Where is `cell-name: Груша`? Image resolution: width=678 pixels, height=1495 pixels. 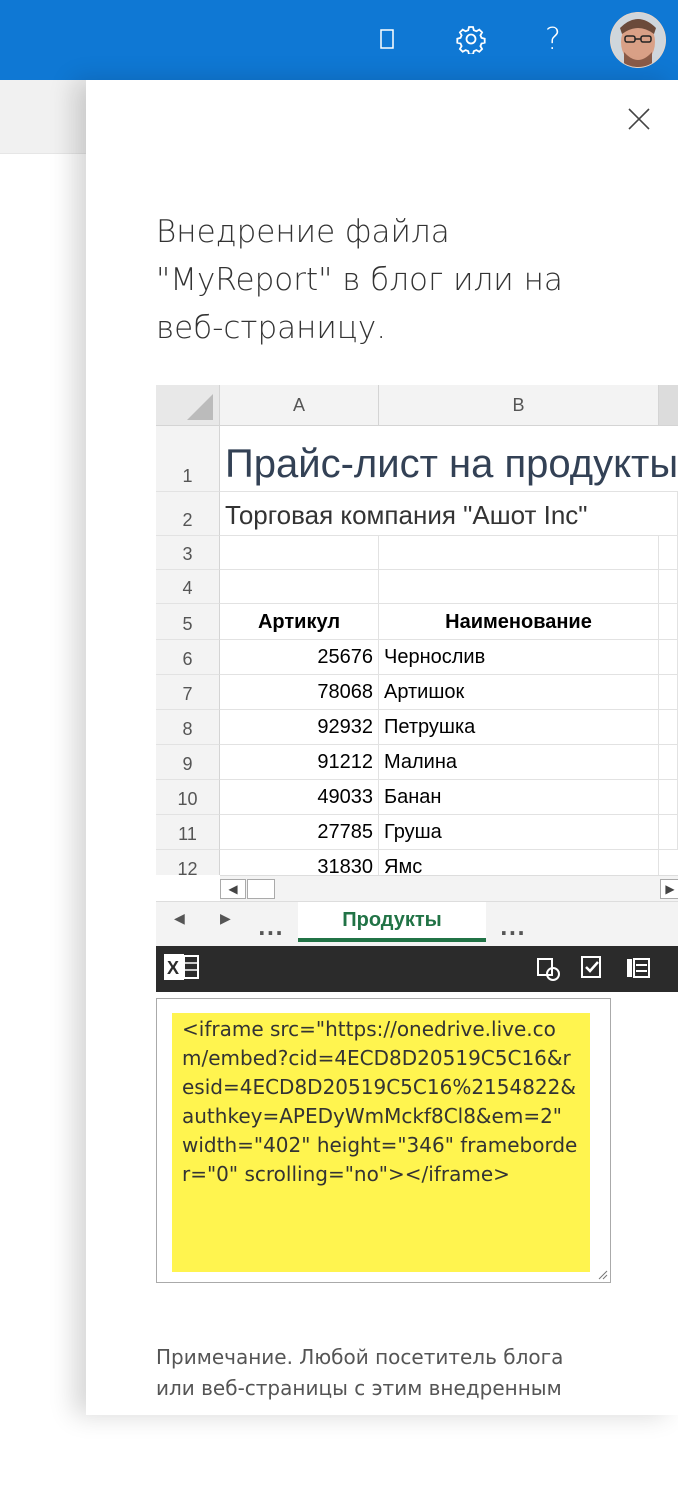 cell-name: Груша is located at coordinates (519, 832).